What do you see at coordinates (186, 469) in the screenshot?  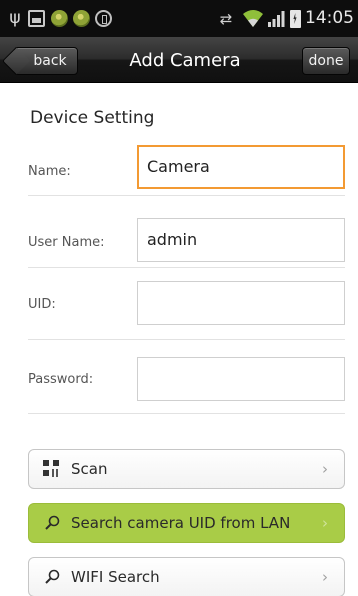 I see `scan-button: Scan ›` at bounding box center [186, 469].